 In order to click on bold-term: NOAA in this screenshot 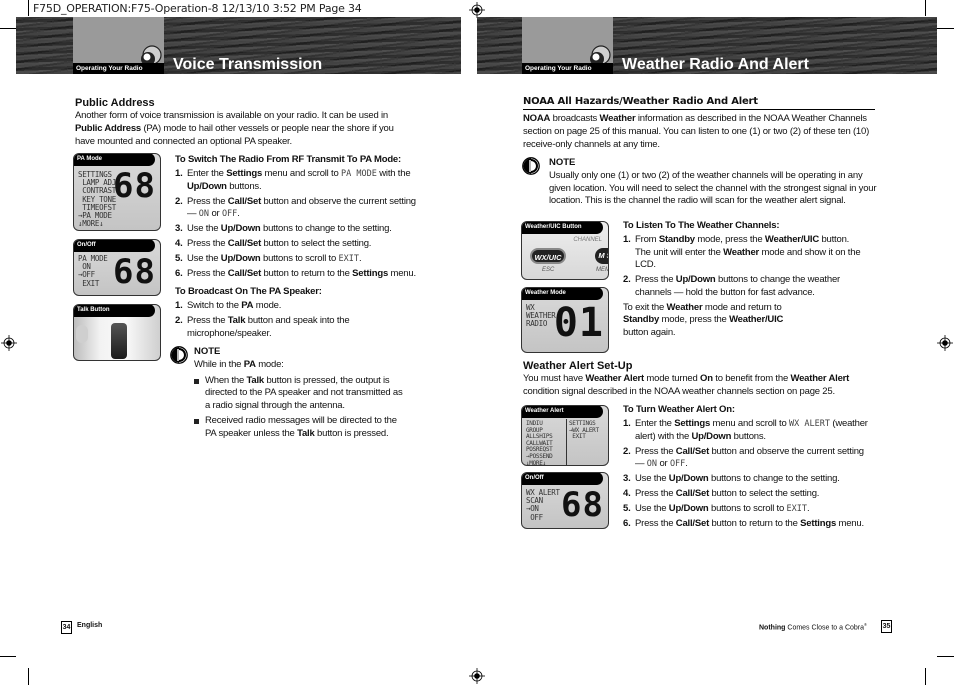, I will do `click(537, 118)`.